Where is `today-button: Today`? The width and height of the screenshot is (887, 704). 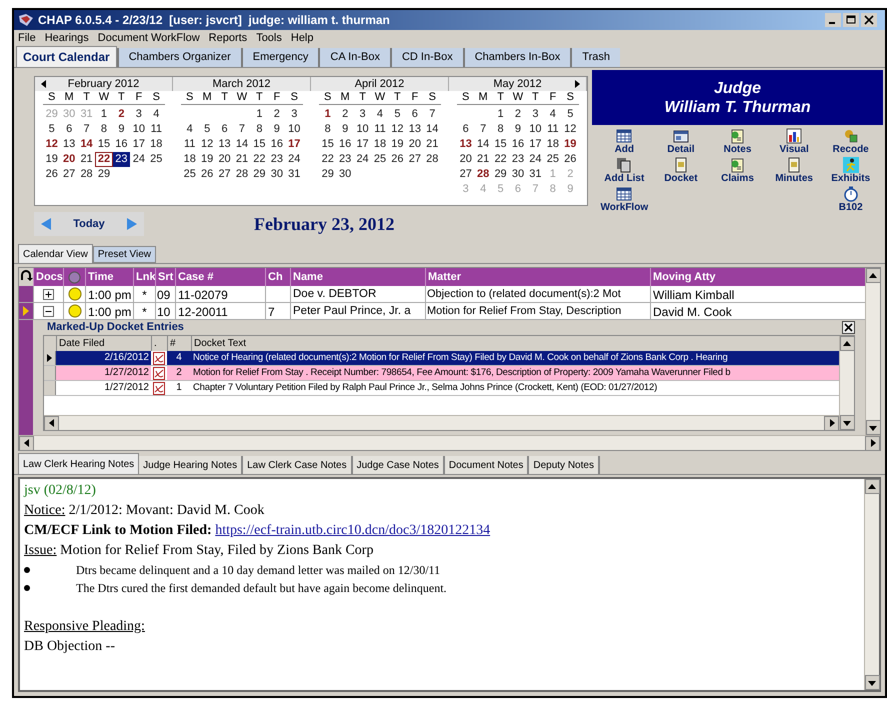 today-button: Today is located at coordinates (89, 224).